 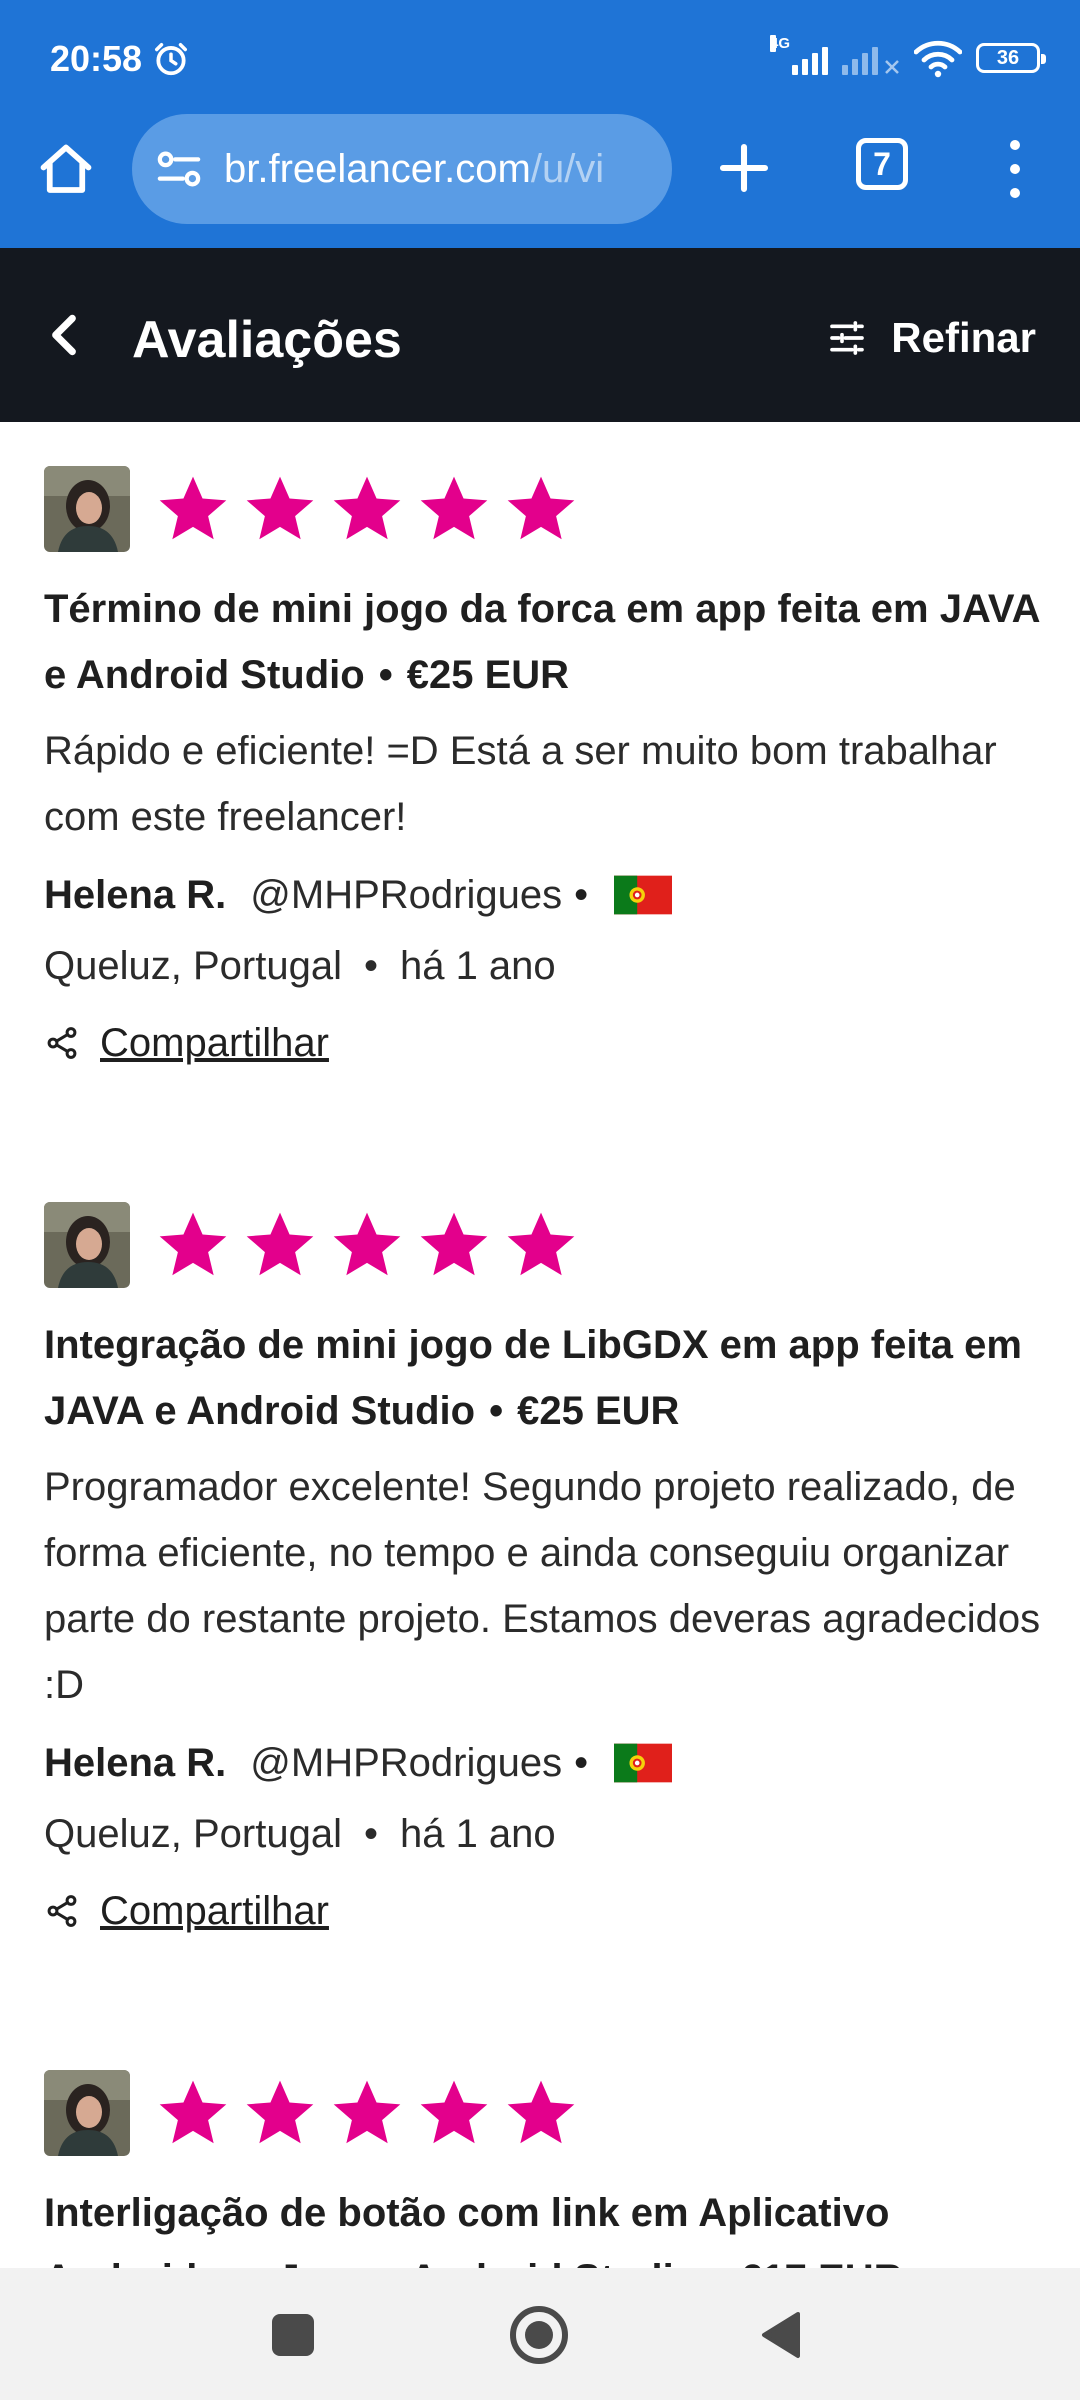 What do you see at coordinates (293, 2335) in the screenshot?
I see `recent-apps-icon` at bounding box center [293, 2335].